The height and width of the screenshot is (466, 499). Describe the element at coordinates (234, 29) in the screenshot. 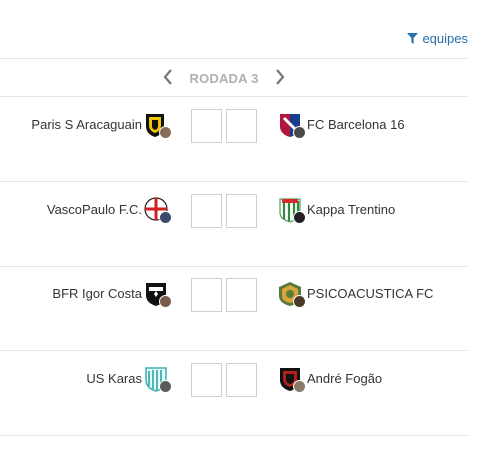

I see `filter-bar: equipes` at that location.